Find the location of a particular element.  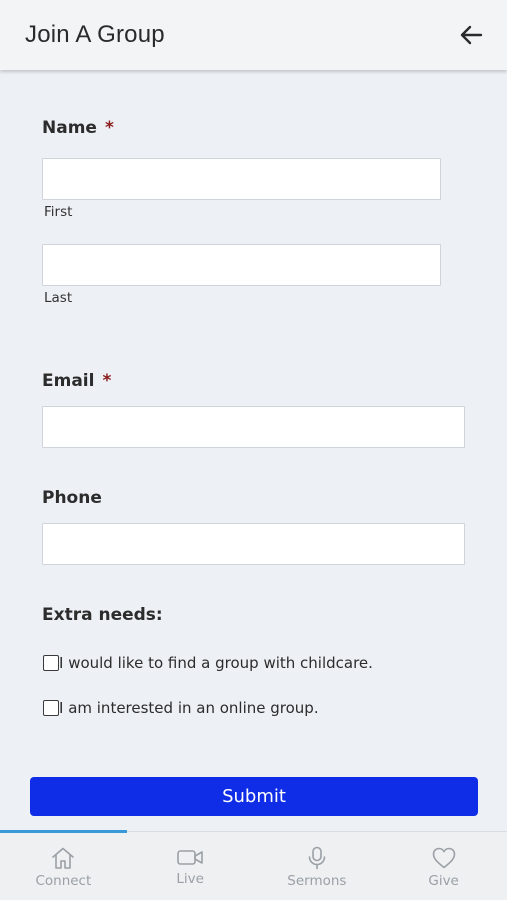

active-tab-indicator is located at coordinates (63, 831).